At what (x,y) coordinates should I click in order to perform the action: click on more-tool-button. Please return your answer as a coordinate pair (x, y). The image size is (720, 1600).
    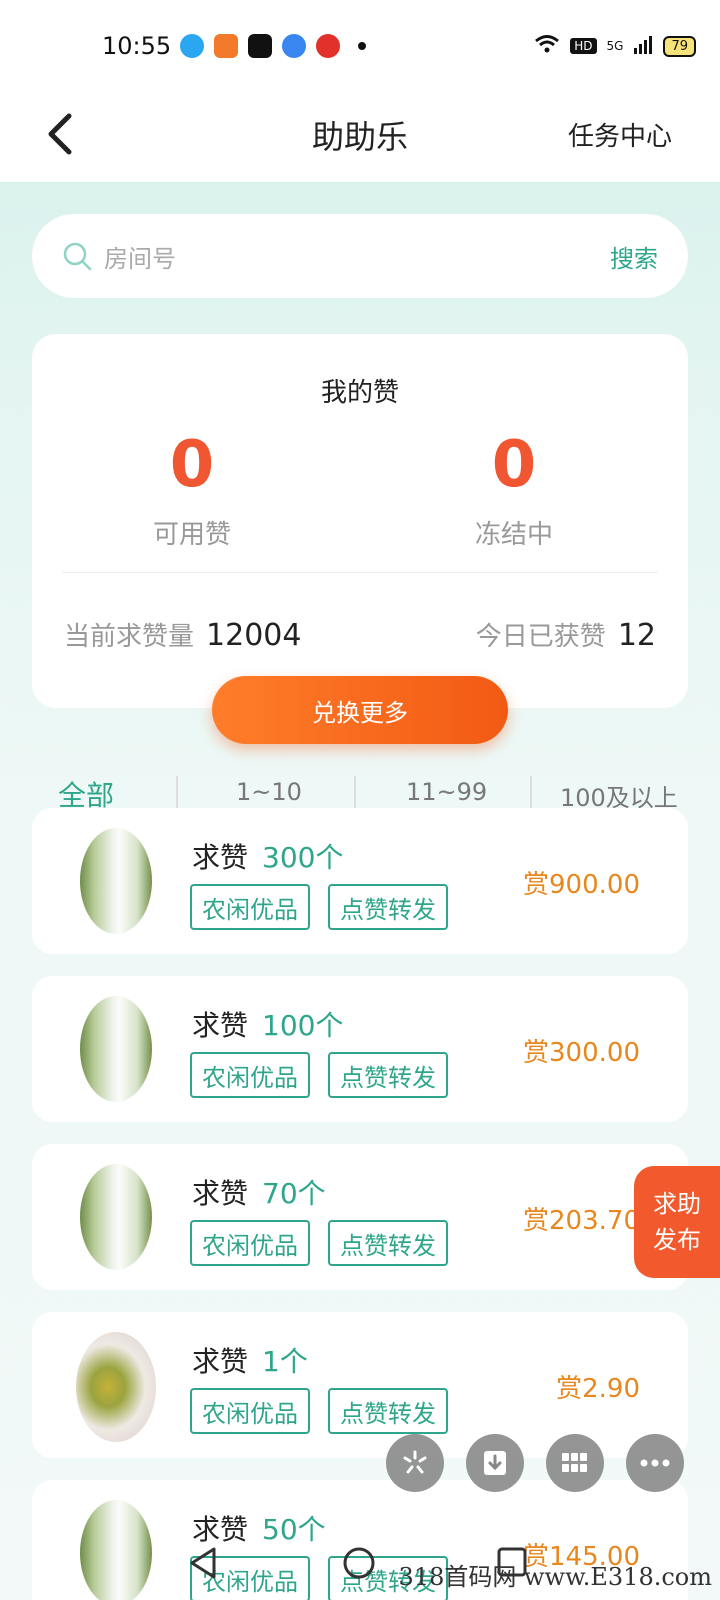
    Looking at the image, I should click on (655, 1463).